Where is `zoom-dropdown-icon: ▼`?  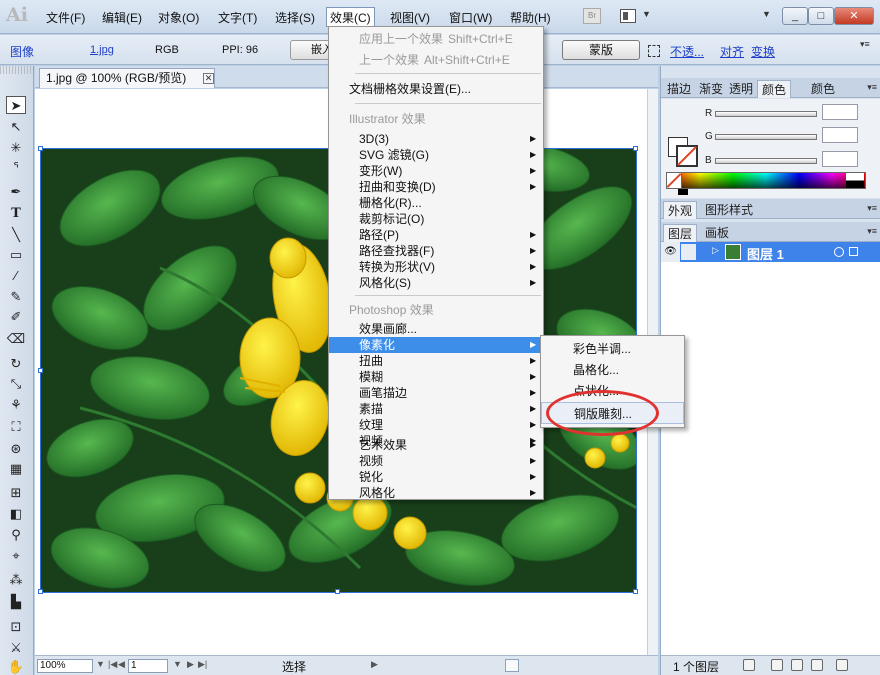 zoom-dropdown-icon: ▼ is located at coordinates (100, 664).